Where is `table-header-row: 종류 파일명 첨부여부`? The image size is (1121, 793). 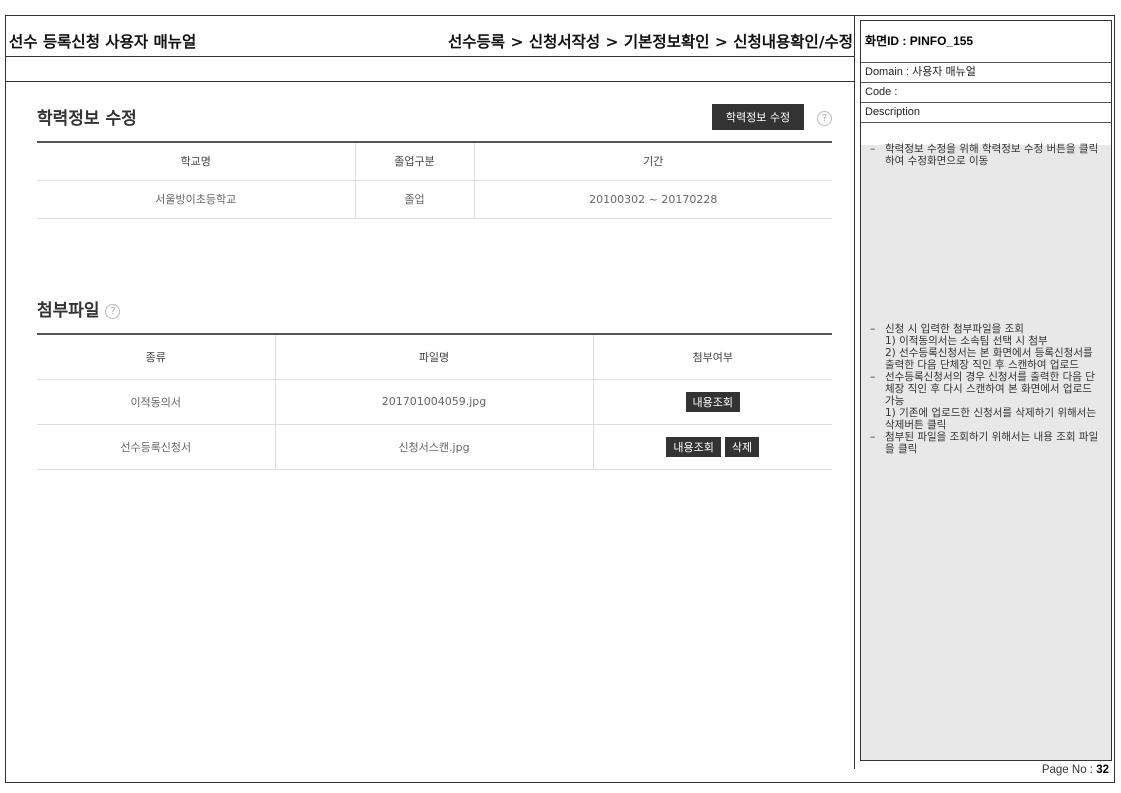 table-header-row: 종류 파일명 첨부여부 is located at coordinates (434, 357).